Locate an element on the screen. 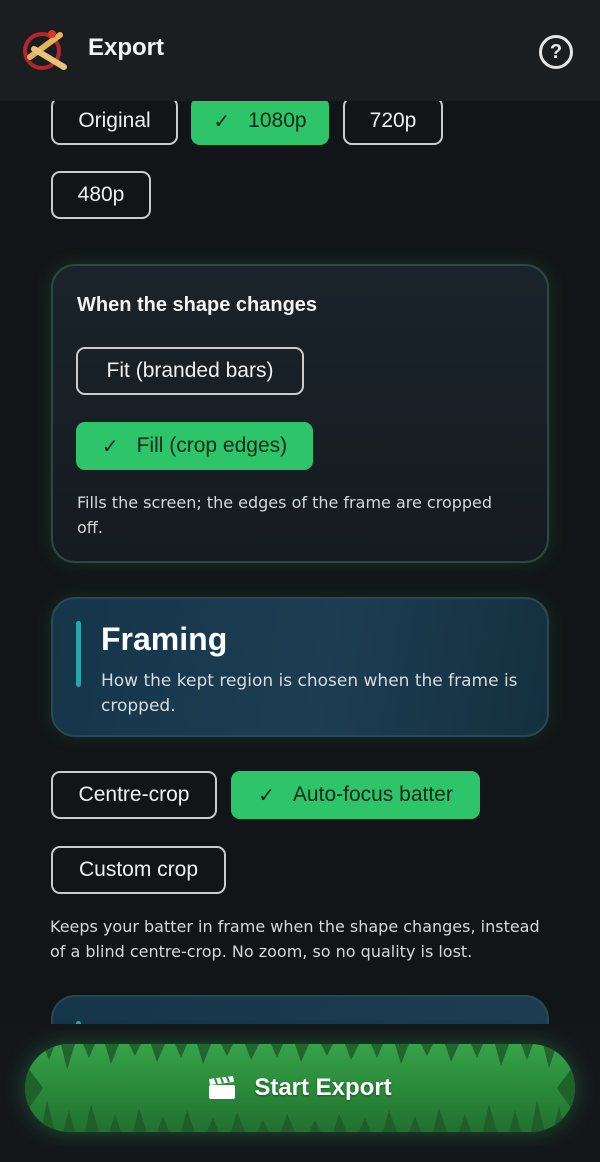 The height and width of the screenshot is (1162, 600). shape-option-fit: Fit (branded bars) is located at coordinates (190, 371).